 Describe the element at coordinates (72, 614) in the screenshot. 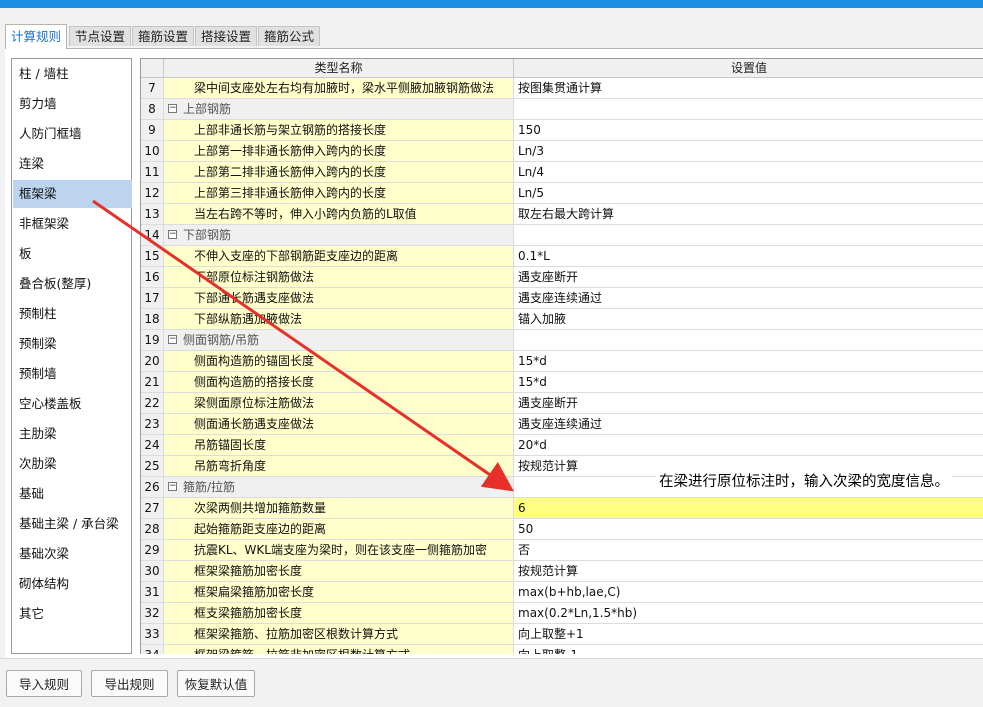

I see `sidebar-item: 其它` at that location.